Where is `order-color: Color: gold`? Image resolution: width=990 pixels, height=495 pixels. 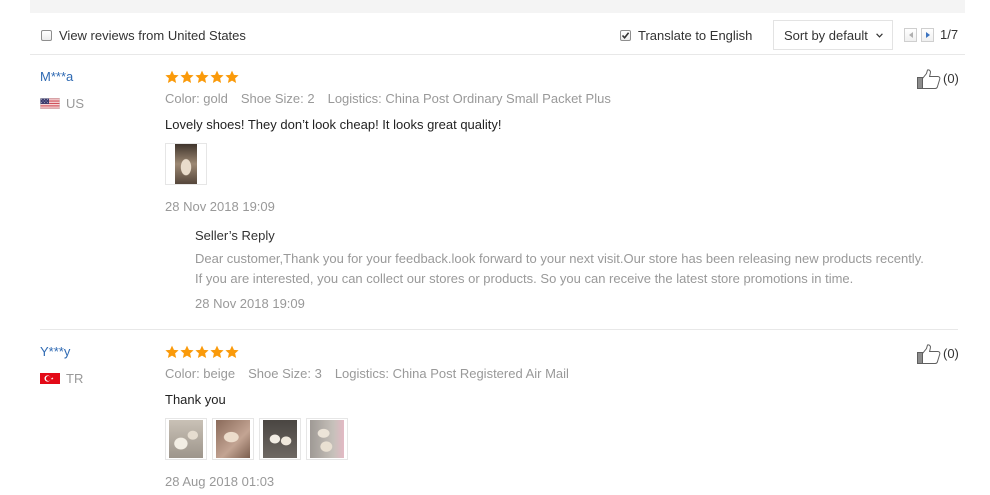 order-color: Color: gold is located at coordinates (196, 98).